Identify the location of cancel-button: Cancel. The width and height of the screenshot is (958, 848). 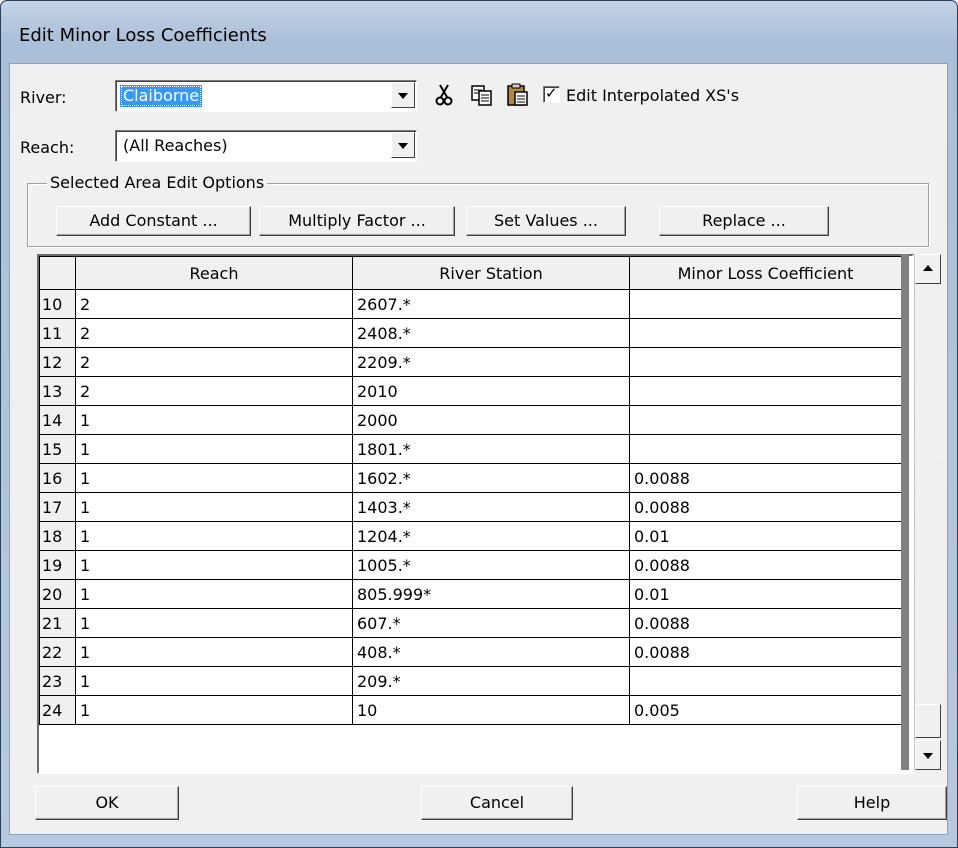
(497, 803).